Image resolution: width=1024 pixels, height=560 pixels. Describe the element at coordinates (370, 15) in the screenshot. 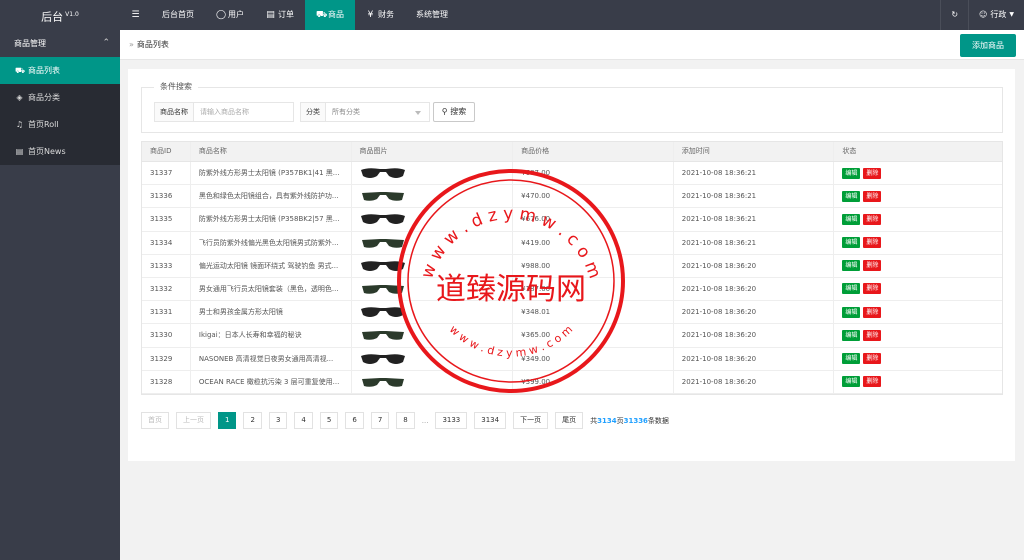

I see `yen-icon: ¥` at that location.